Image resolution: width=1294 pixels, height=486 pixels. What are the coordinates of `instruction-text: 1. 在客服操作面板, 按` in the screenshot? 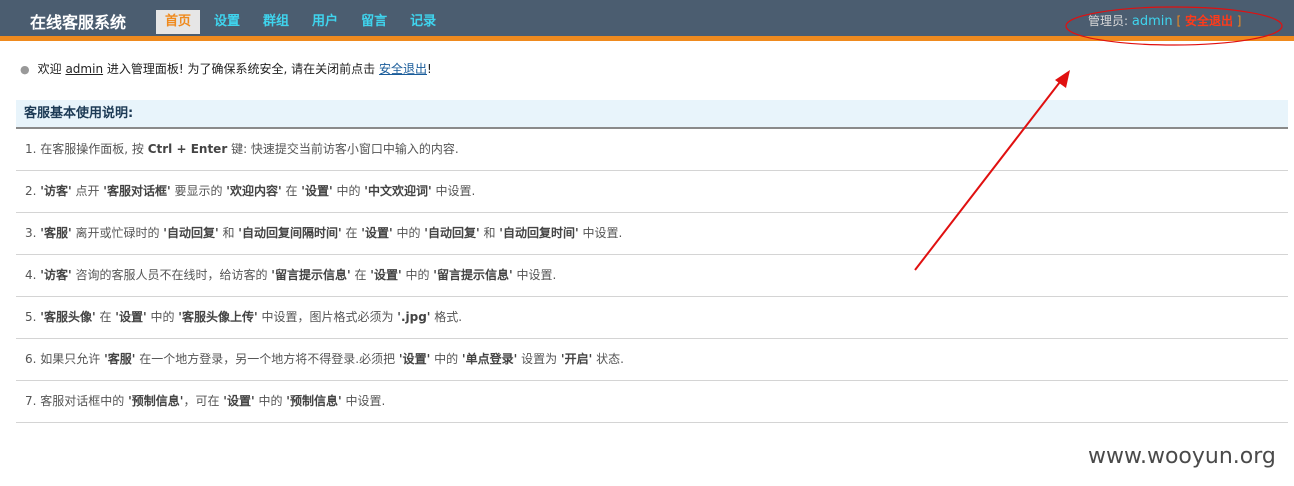 It's located at (86, 149).